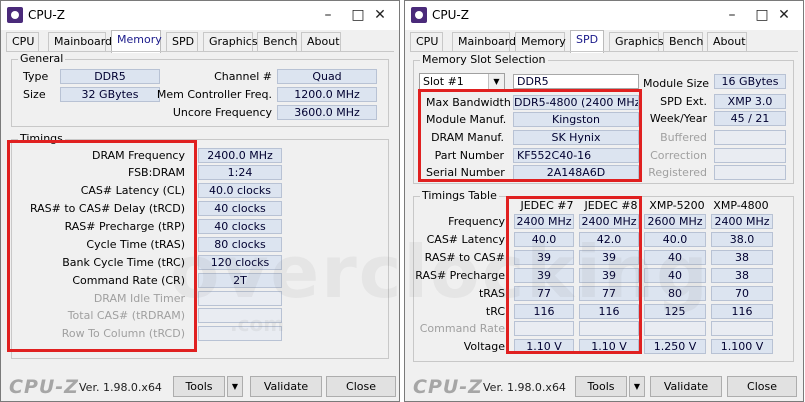  What do you see at coordinates (240, 244) in the screenshot?
I see `tras-value: 80 clocks` at bounding box center [240, 244].